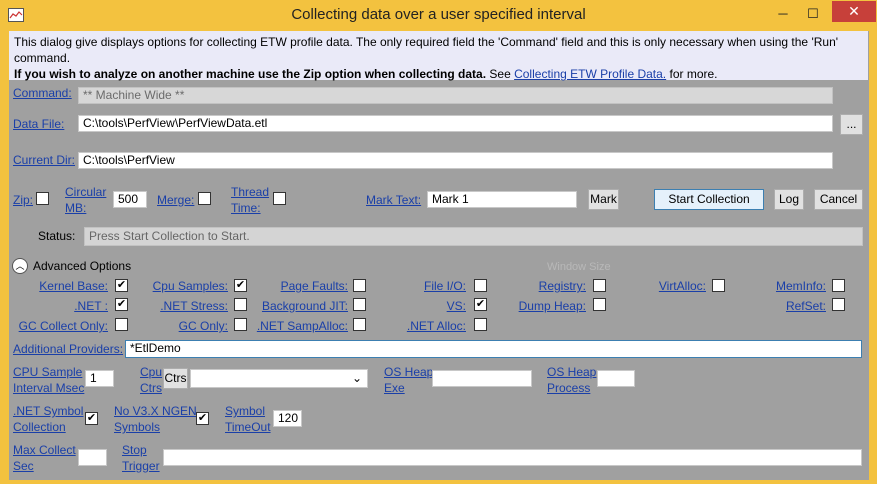 The height and width of the screenshot is (484, 877). What do you see at coordinates (121, 285) in the screenshot?
I see `kernel-base-checkbox: ✔` at bounding box center [121, 285].